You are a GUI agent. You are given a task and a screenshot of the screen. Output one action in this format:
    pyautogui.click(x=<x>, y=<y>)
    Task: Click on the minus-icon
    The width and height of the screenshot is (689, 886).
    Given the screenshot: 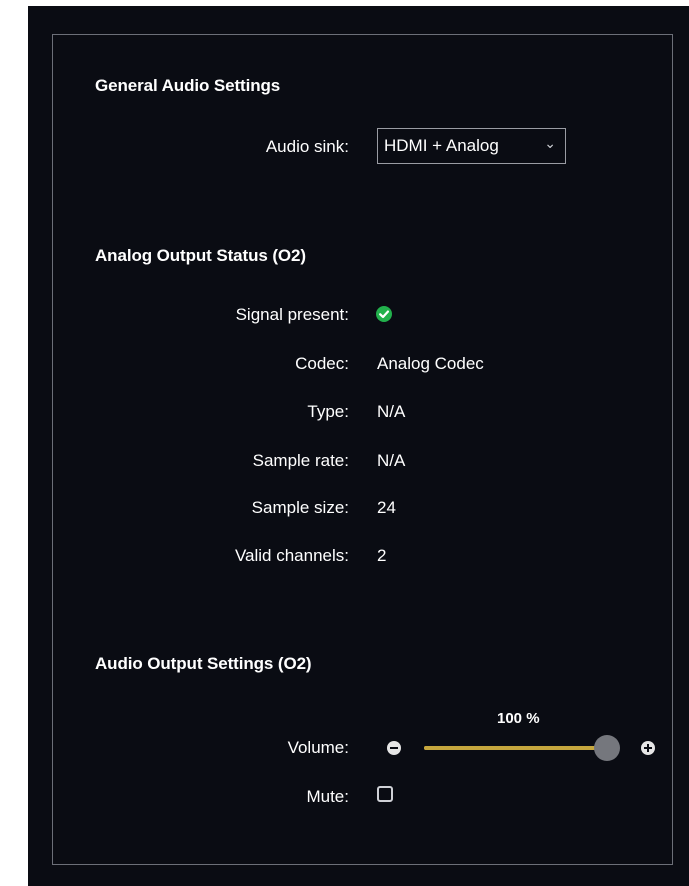 What is the action you would take?
    pyautogui.click(x=394, y=748)
    